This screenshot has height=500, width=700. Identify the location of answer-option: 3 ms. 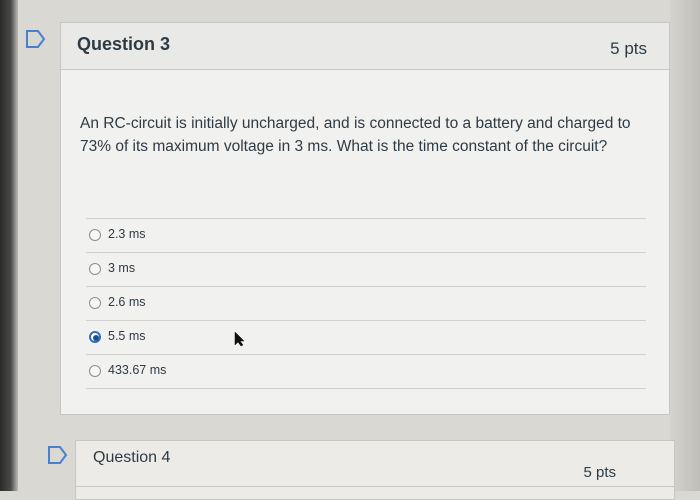
(366, 269).